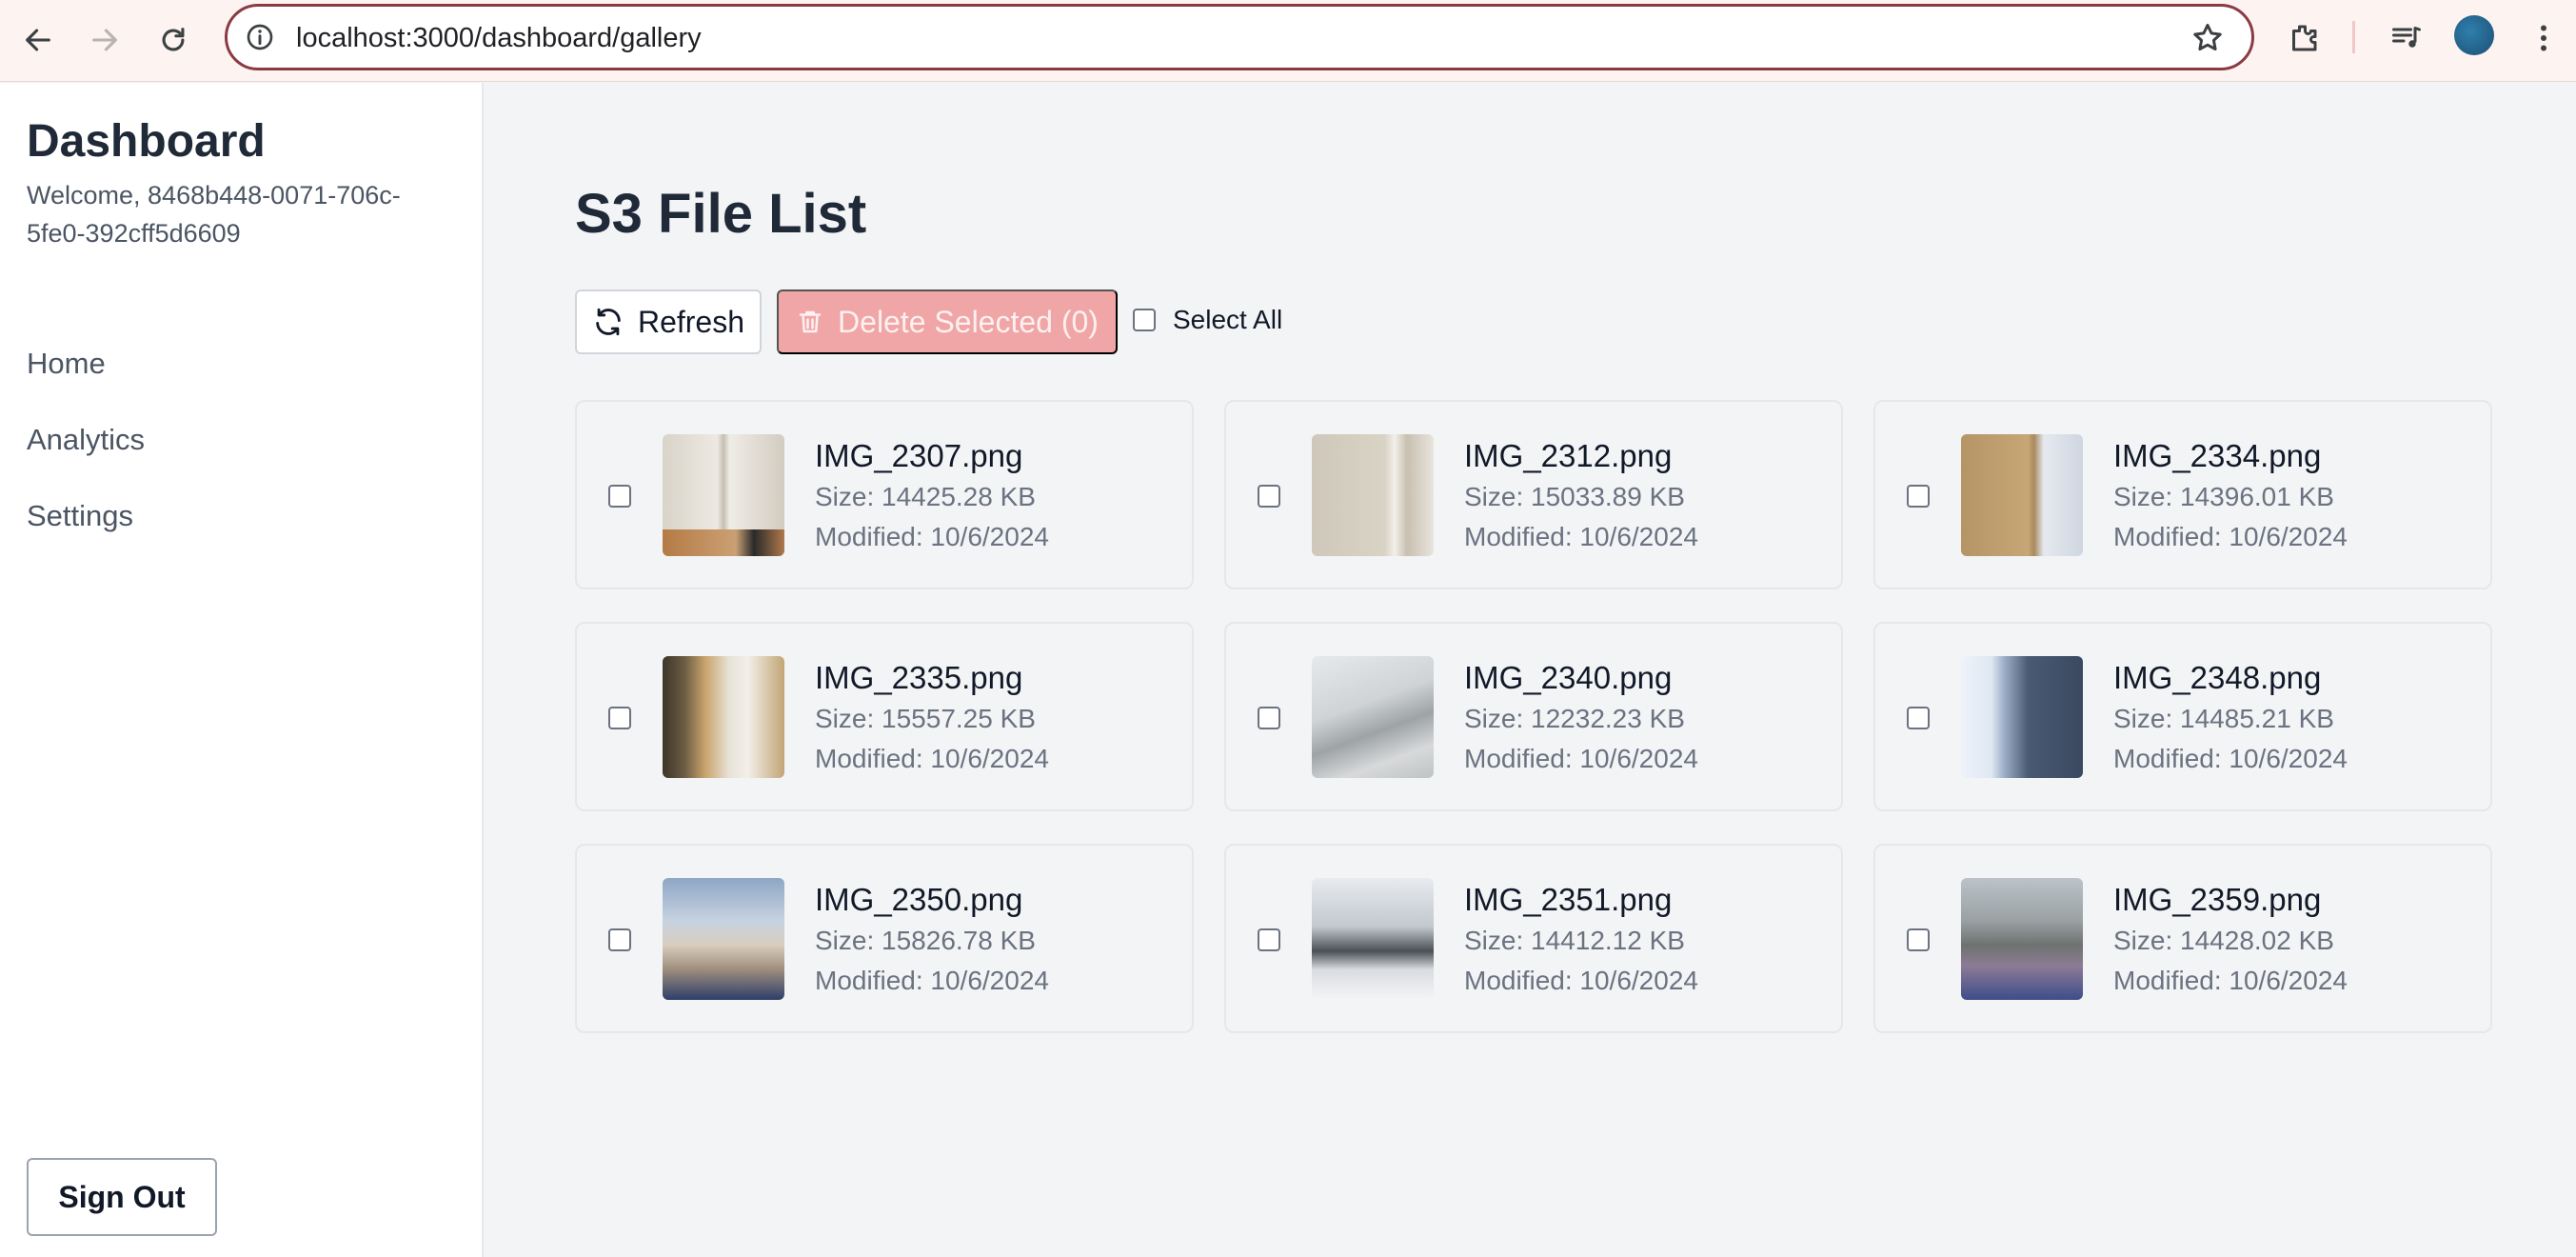  I want to click on select-all-control: Select All, so click(1207, 320).